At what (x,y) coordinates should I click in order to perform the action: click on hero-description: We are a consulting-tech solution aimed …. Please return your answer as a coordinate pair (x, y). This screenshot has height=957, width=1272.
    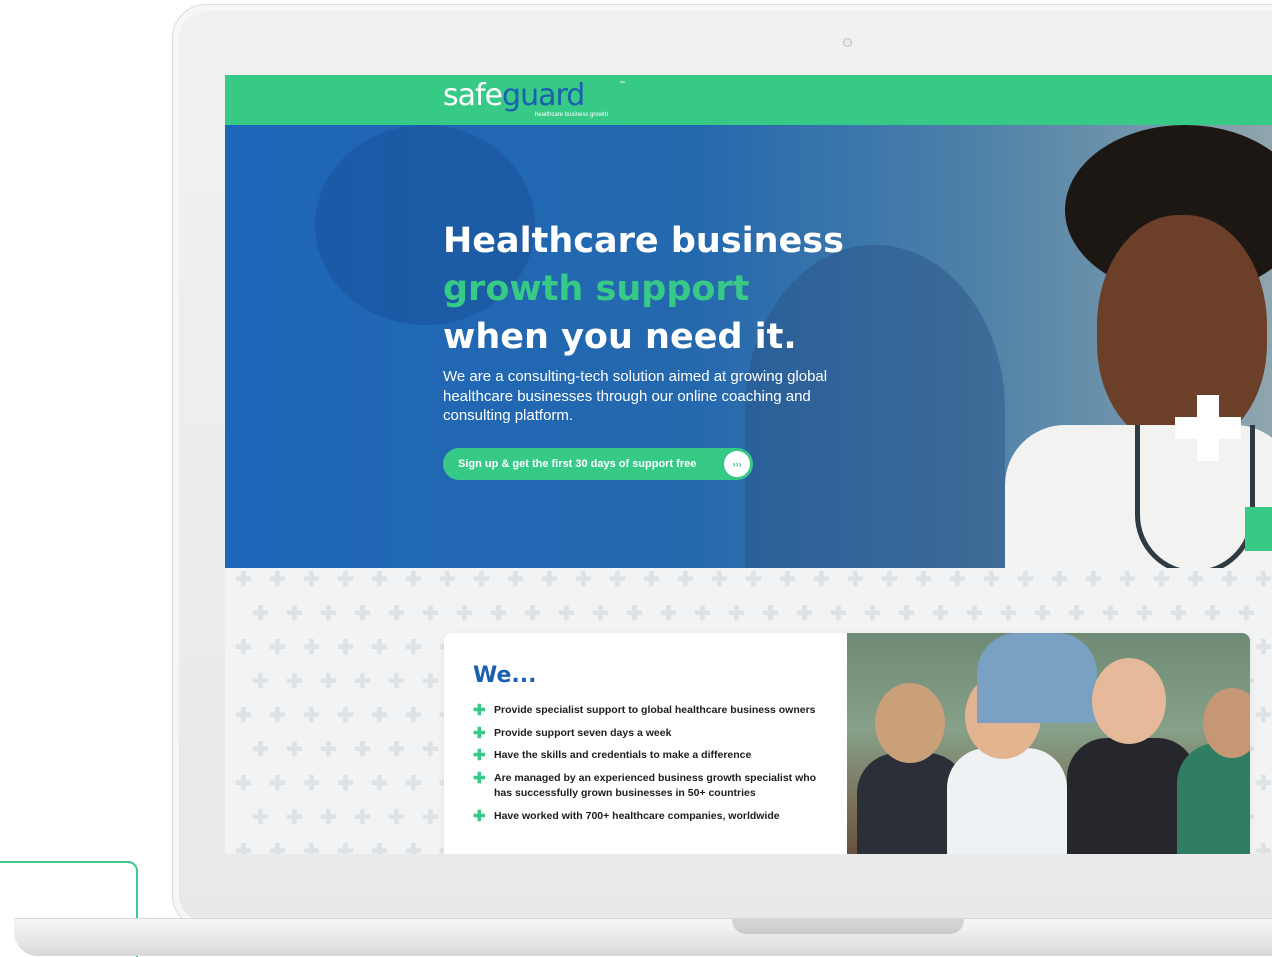
    Looking at the image, I should click on (635, 396).